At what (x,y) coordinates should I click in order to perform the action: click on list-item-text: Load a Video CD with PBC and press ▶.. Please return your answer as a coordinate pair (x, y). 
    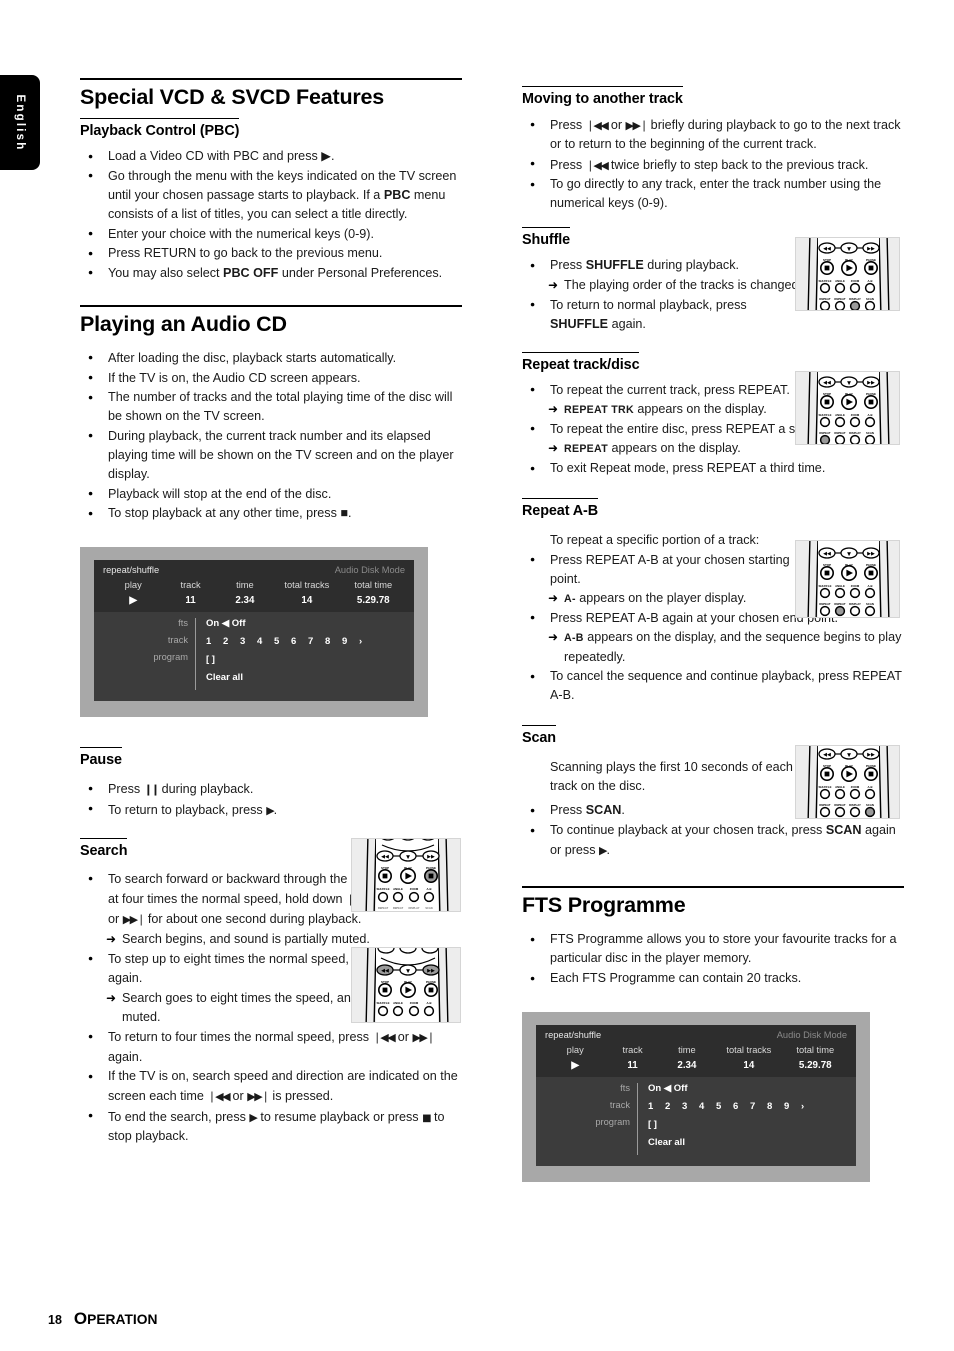
    Looking at the image, I should click on (221, 156).